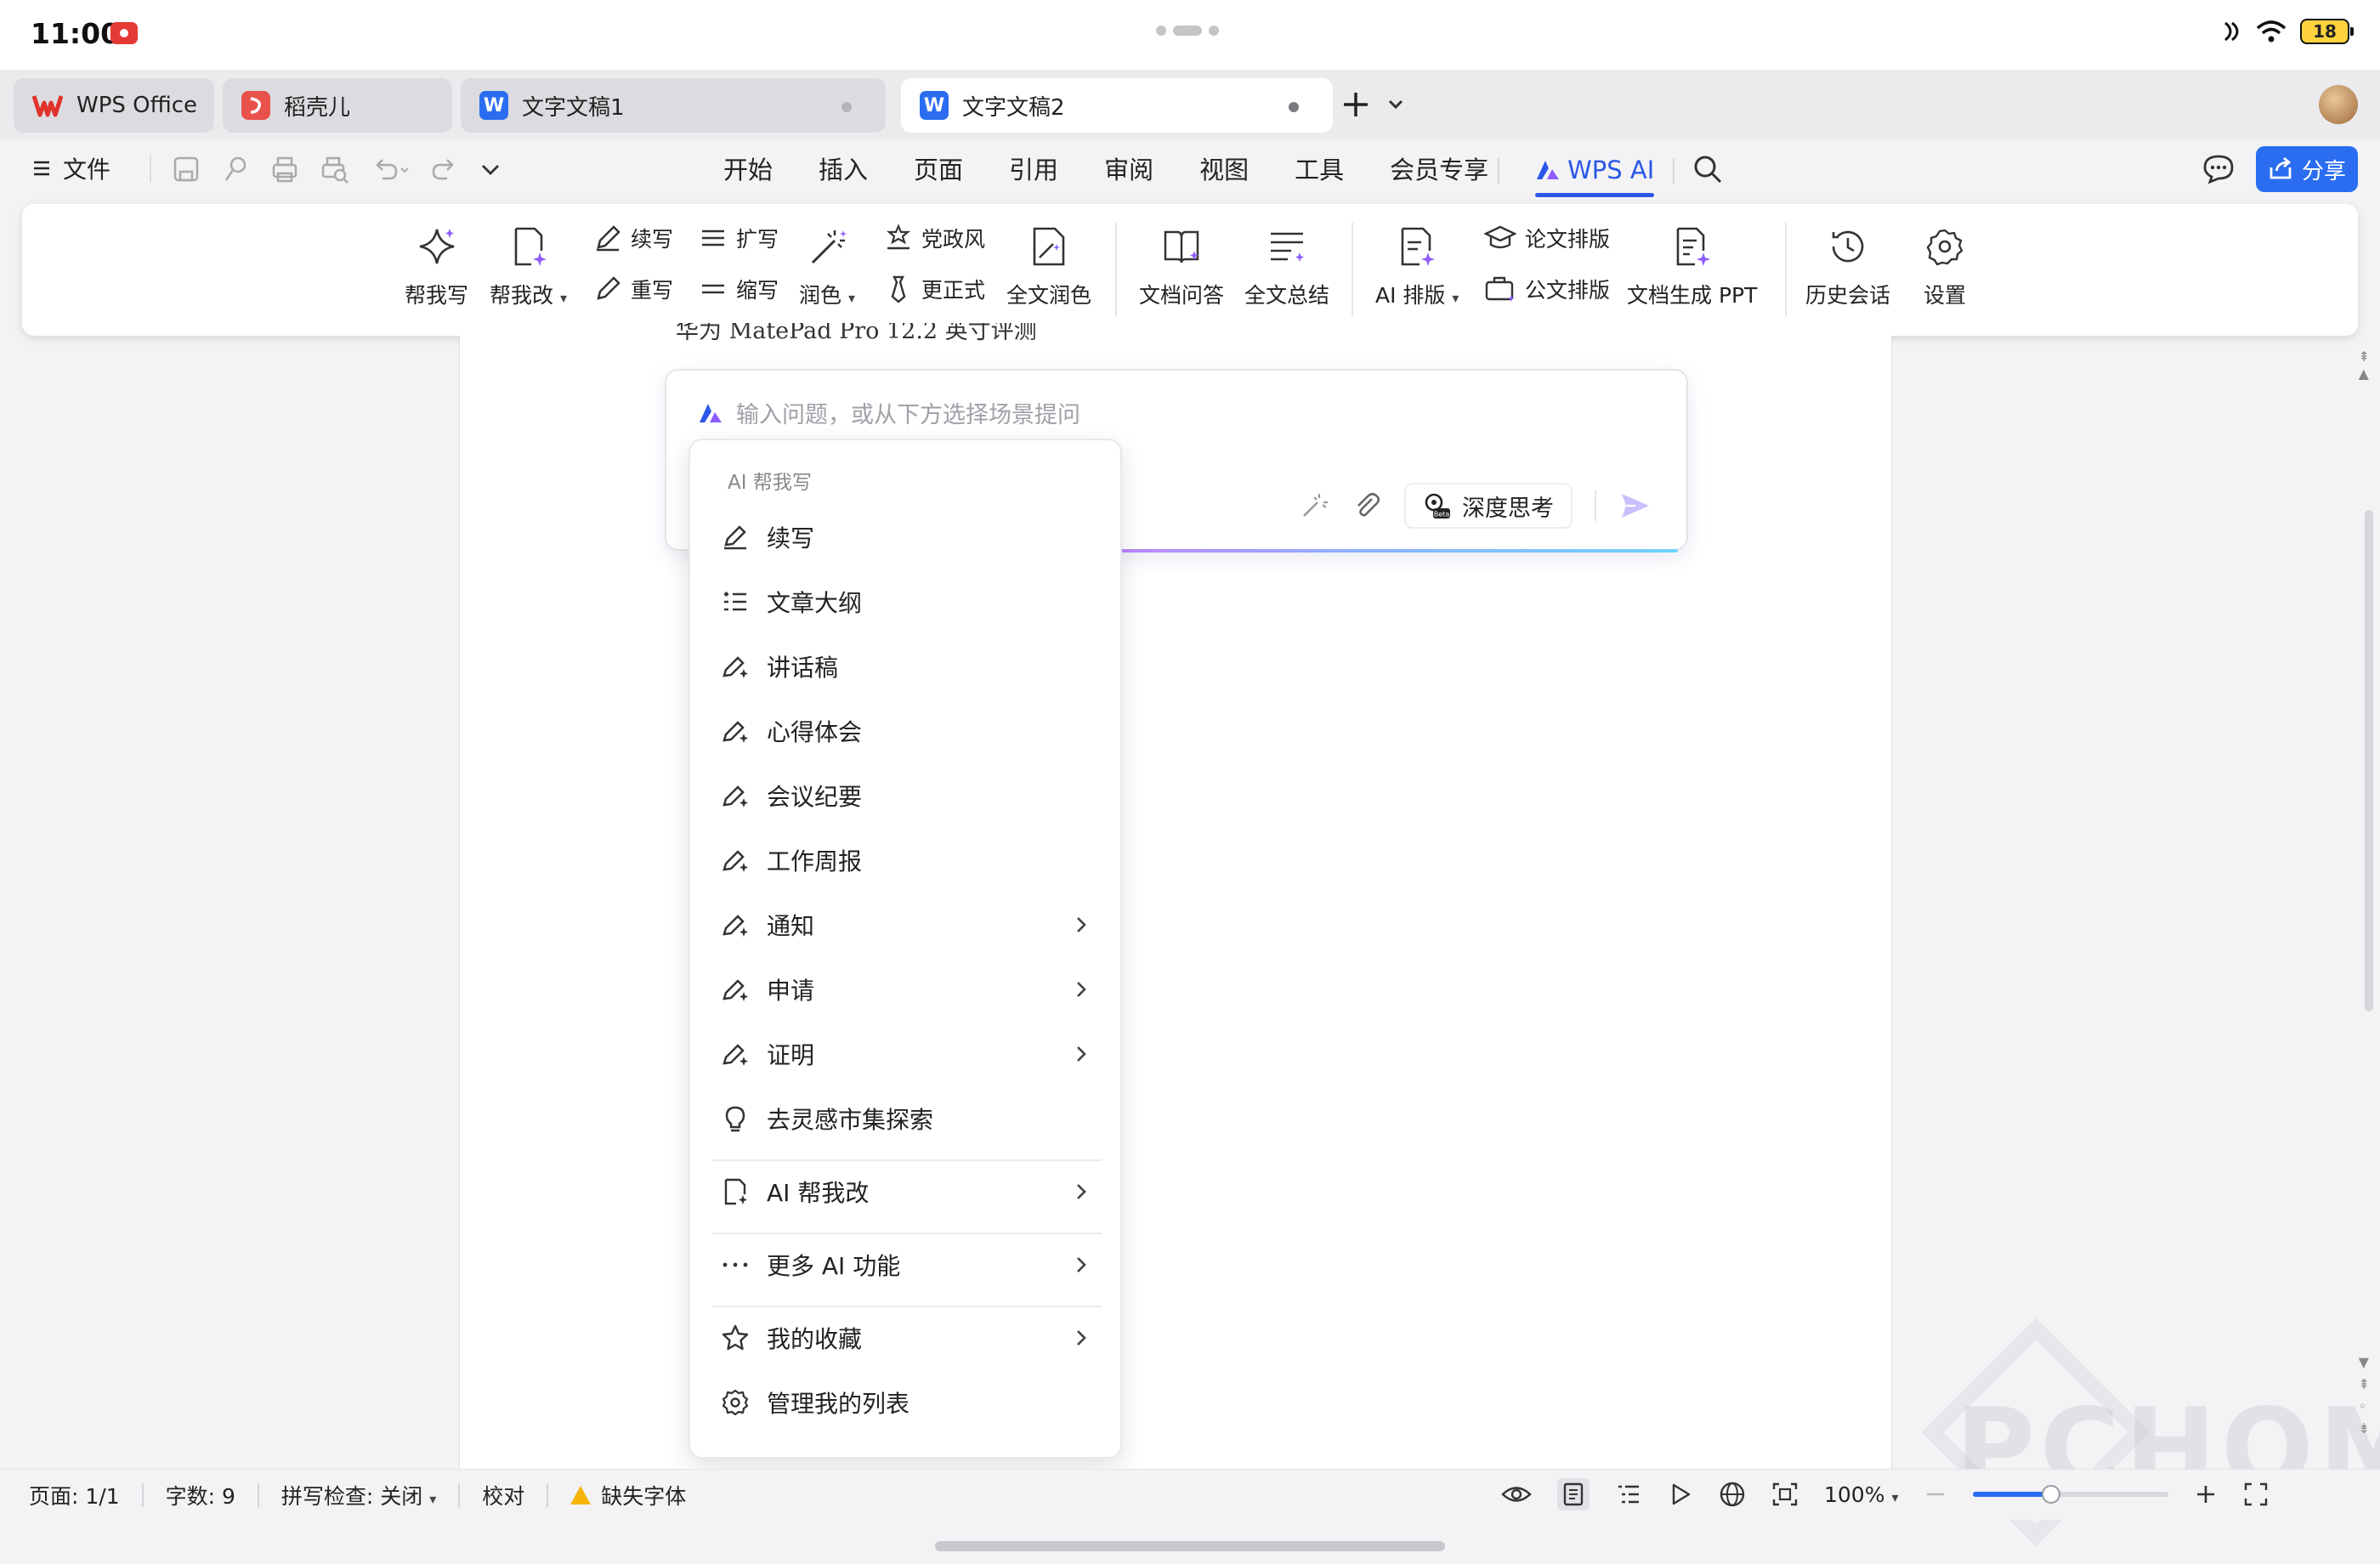  Describe the element at coordinates (1128, 170) in the screenshot. I see `menu-review: 审阅` at that location.